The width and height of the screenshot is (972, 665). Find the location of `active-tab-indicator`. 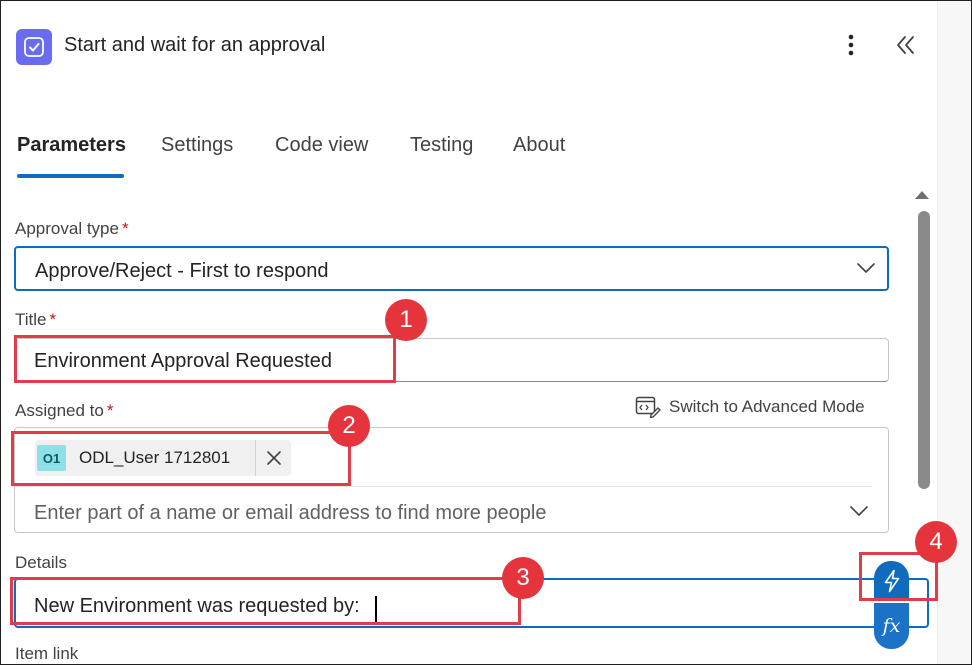

active-tab-indicator is located at coordinates (70, 176).